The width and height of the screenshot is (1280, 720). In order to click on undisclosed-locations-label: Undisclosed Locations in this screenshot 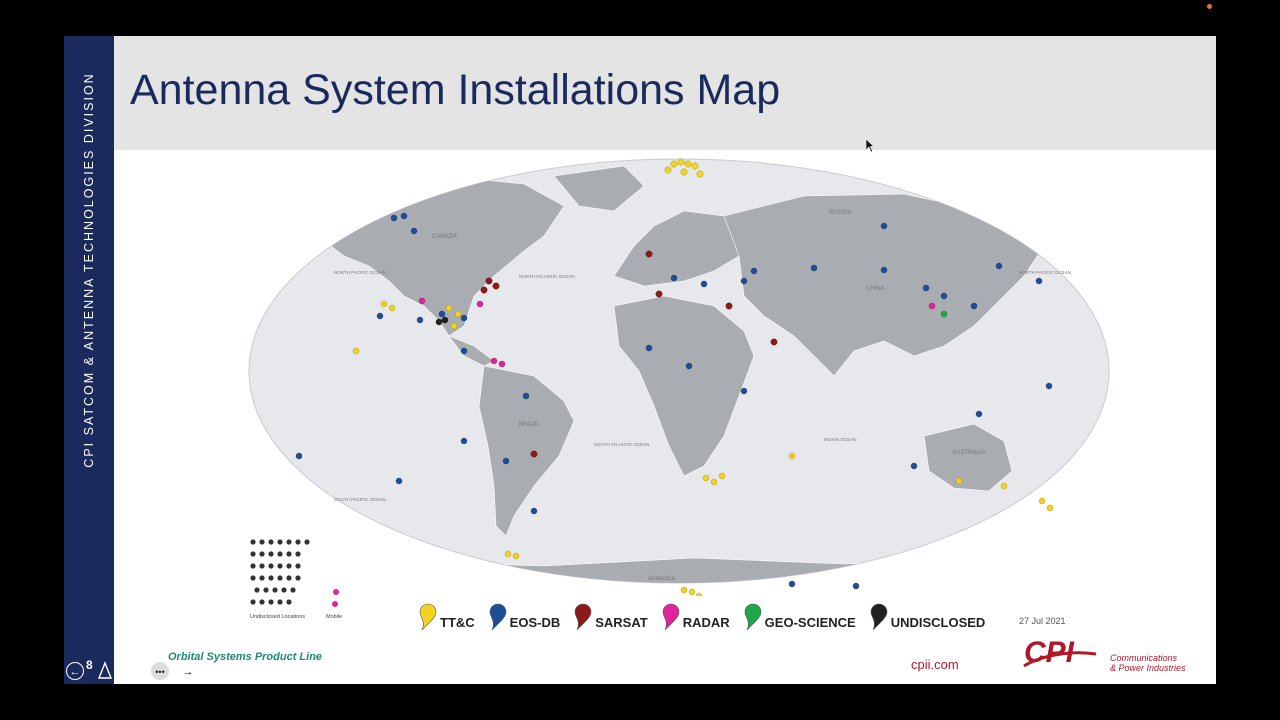, I will do `click(278, 617)`.